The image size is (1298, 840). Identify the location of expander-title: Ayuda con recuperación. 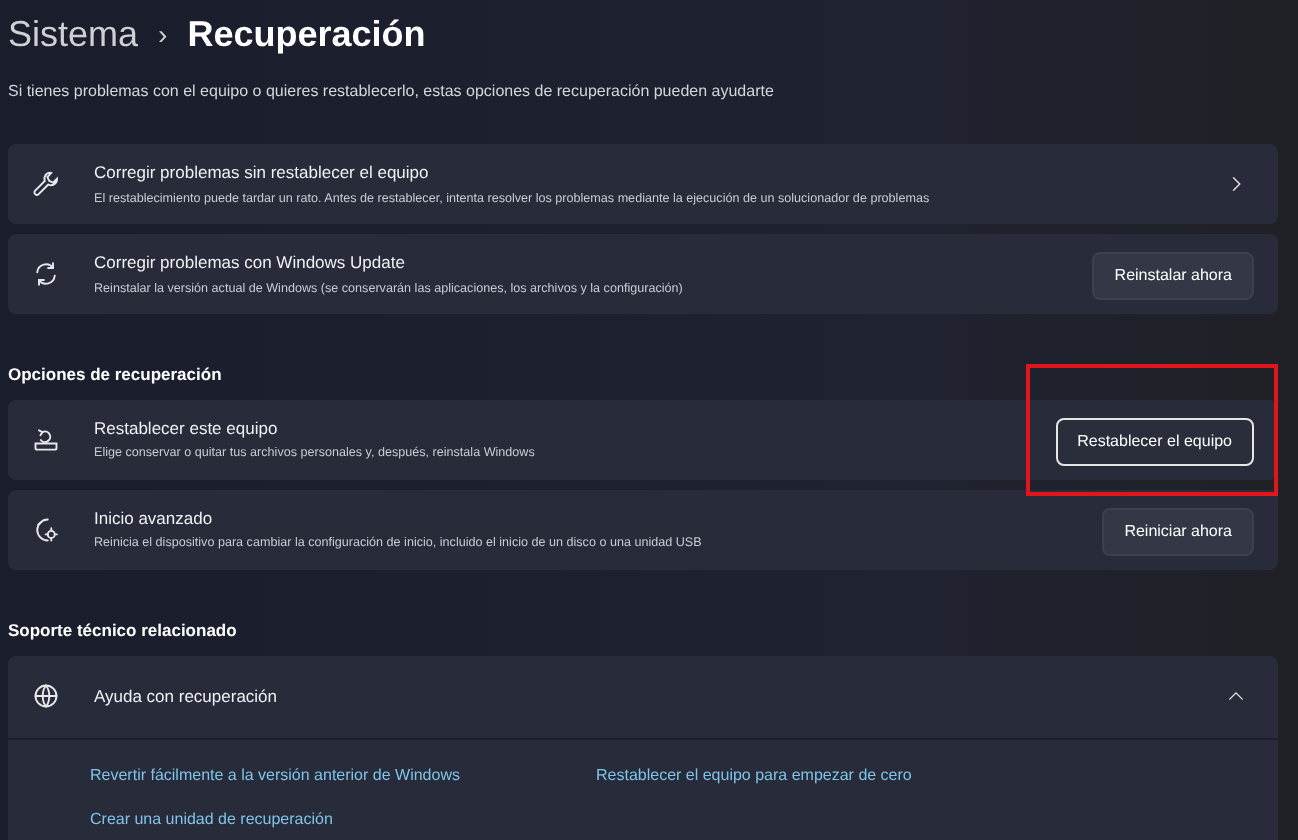
(187, 696).